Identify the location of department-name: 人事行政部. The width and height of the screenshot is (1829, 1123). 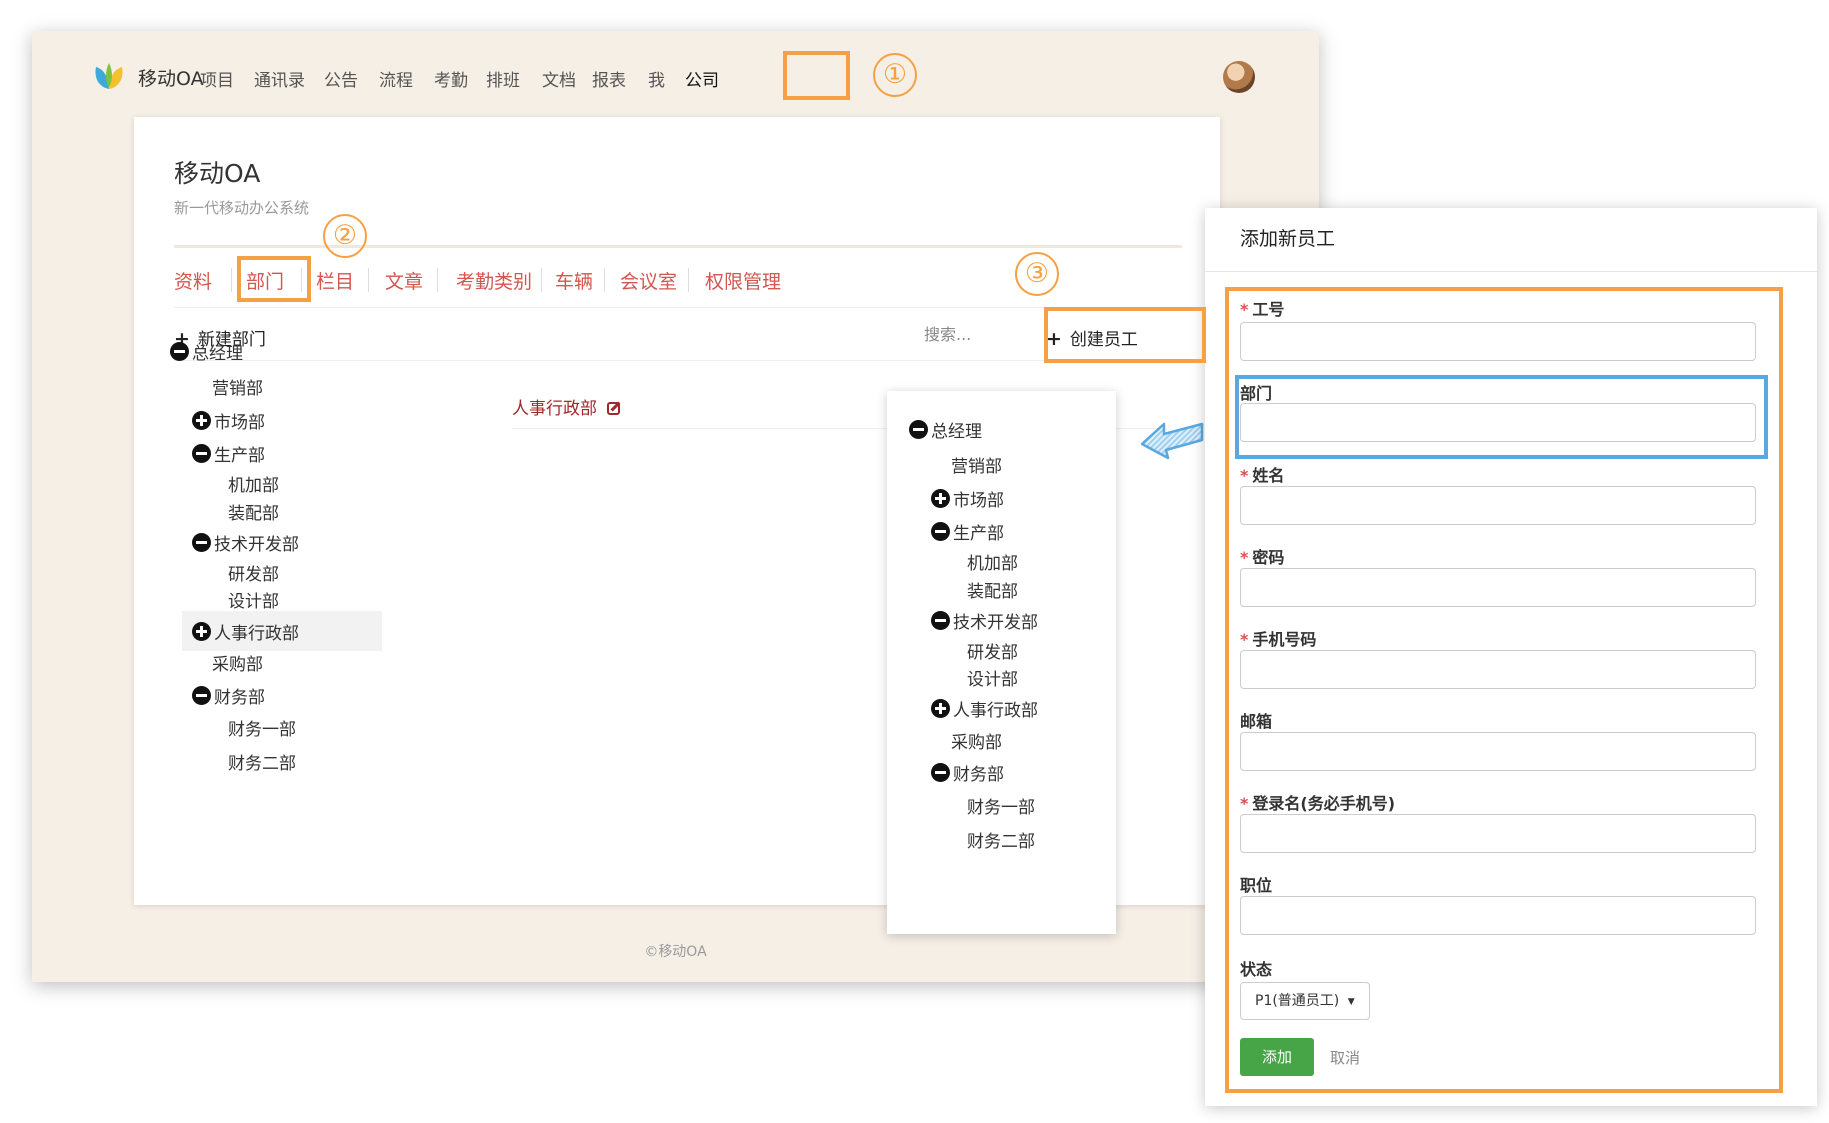
(554, 409).